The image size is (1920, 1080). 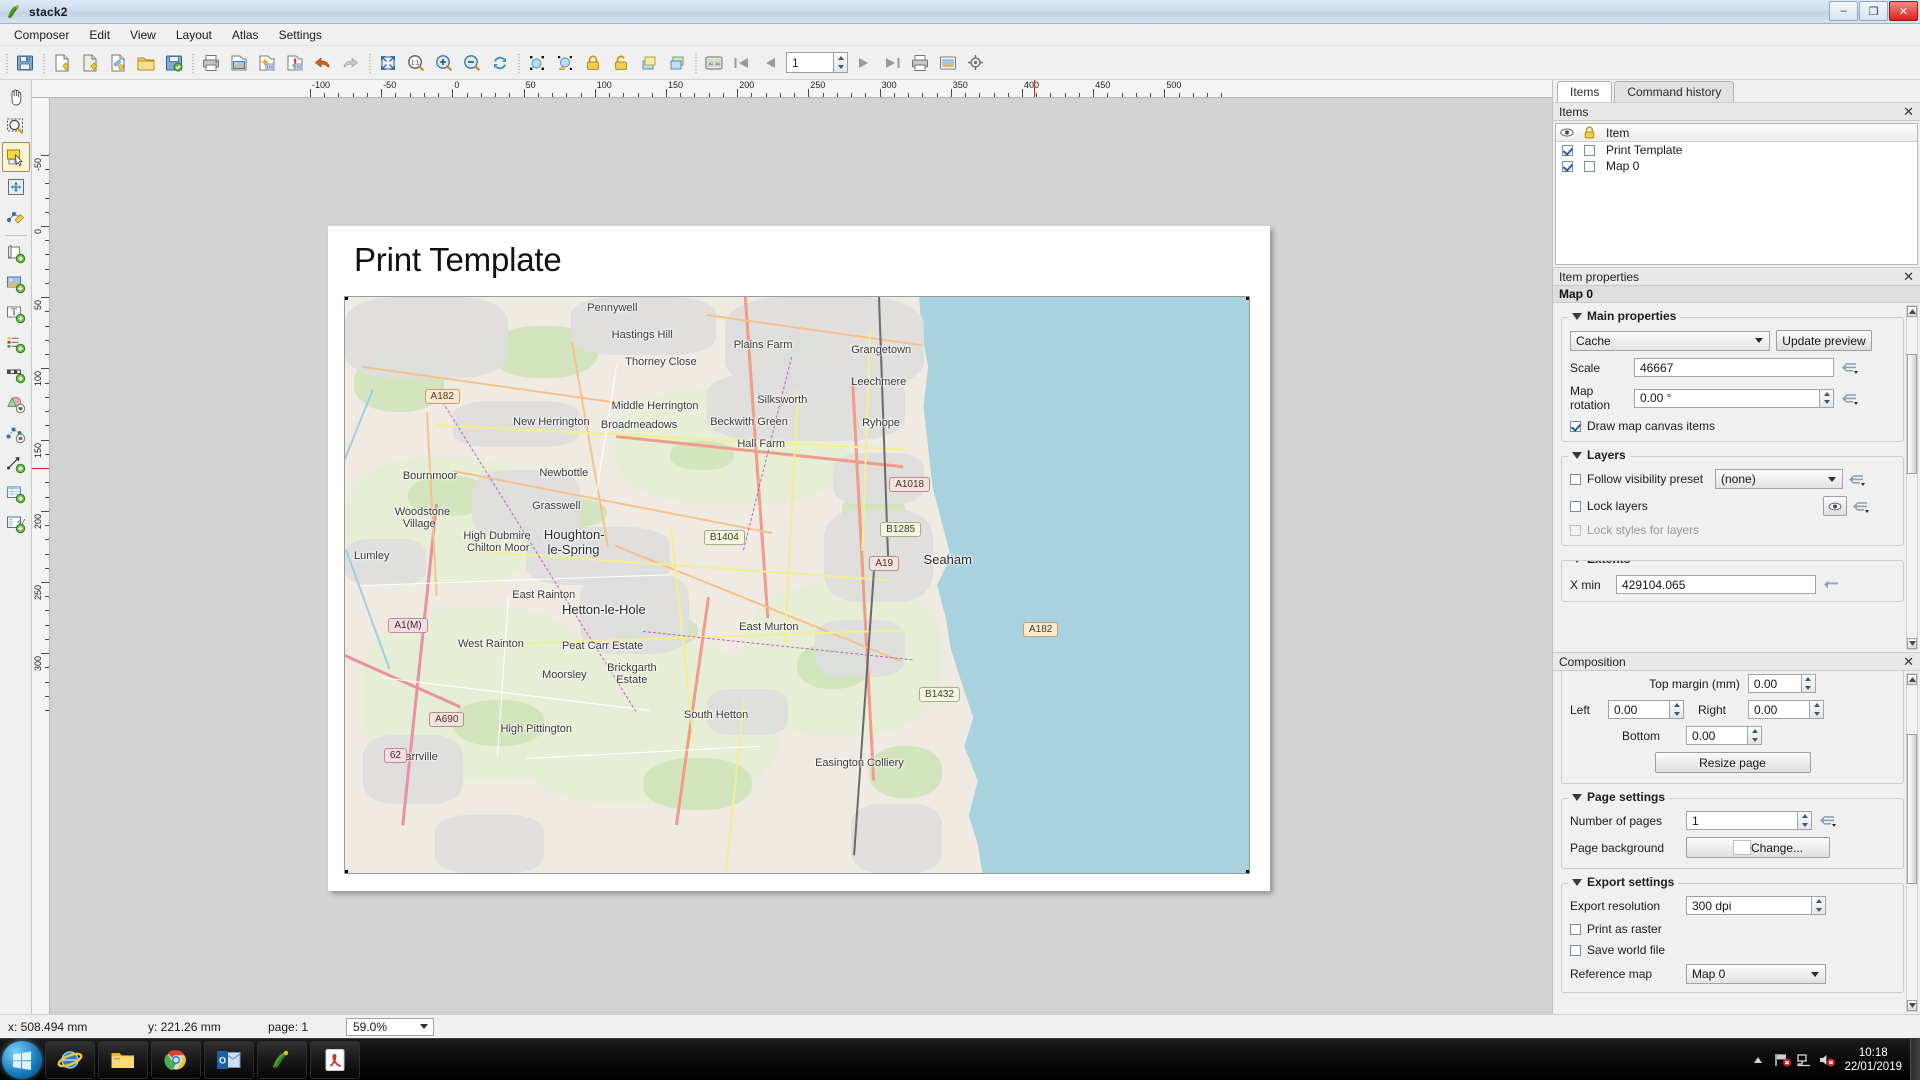 I want to click on export-image-icon, so click(x=239, y=63).